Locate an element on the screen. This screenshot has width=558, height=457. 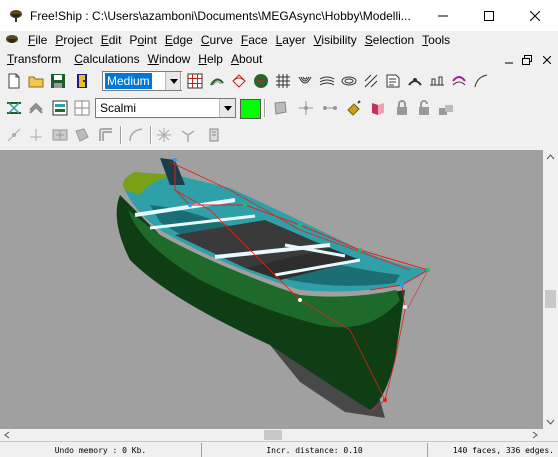
develop-plates-icon is located at coordinates (378, 109).